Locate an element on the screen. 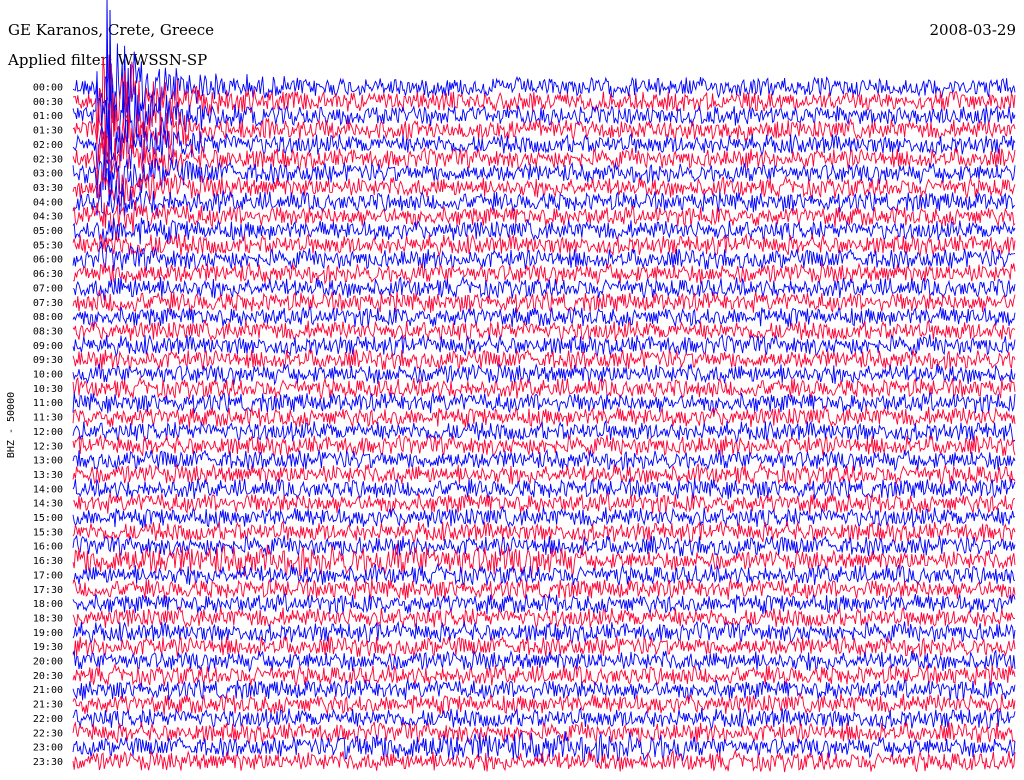 This screenshot has height=780, width=1024. channel-label: BHZ - 50000 is located at coordinates (11, 425).